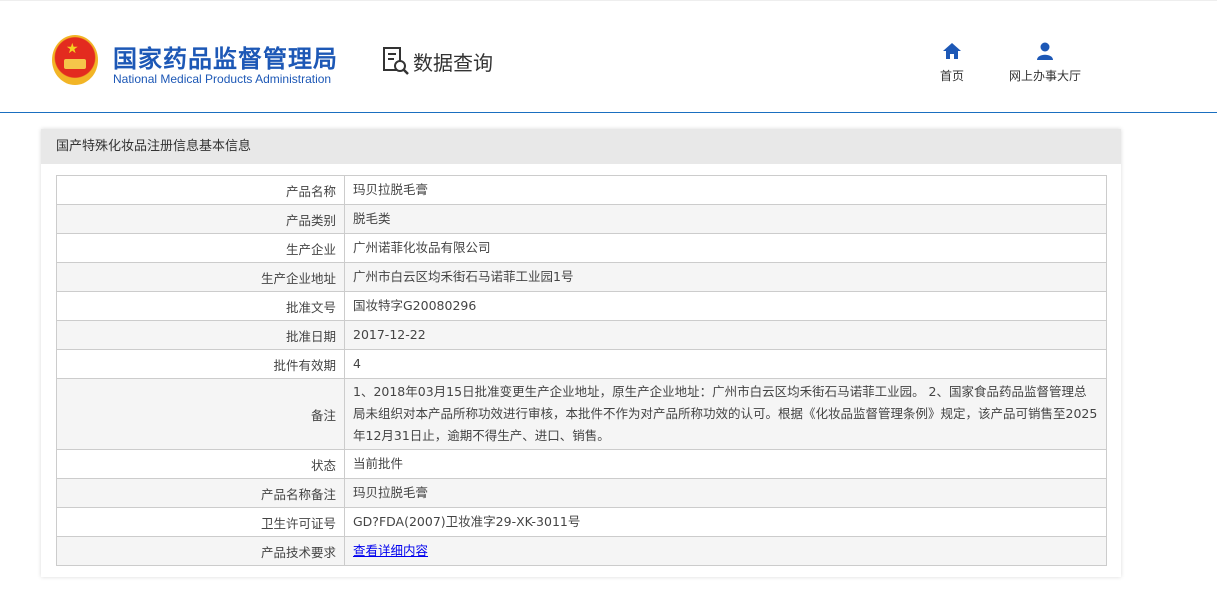 This screenshot has height=596, width=1217. I want to click on nav-home: 首页, so click(952, 62).